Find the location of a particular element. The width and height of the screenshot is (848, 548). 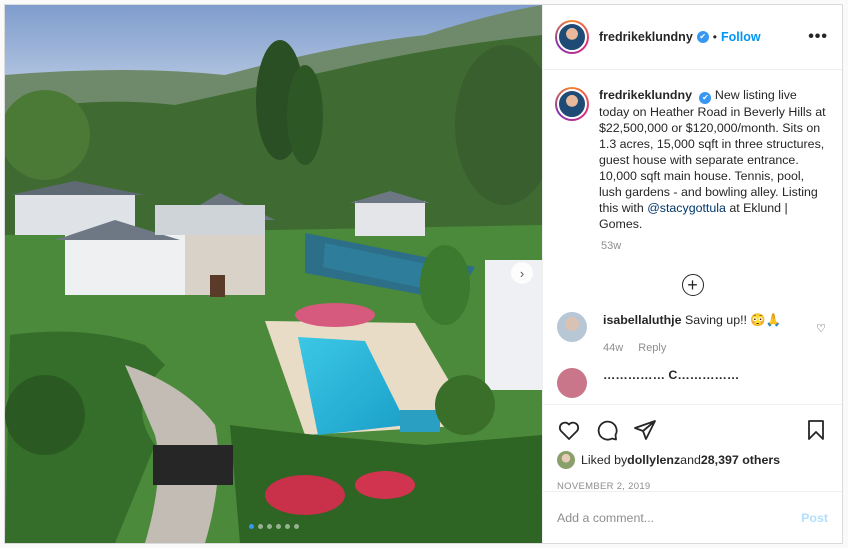

comment-form: Post is located at coordinates (692, 517).